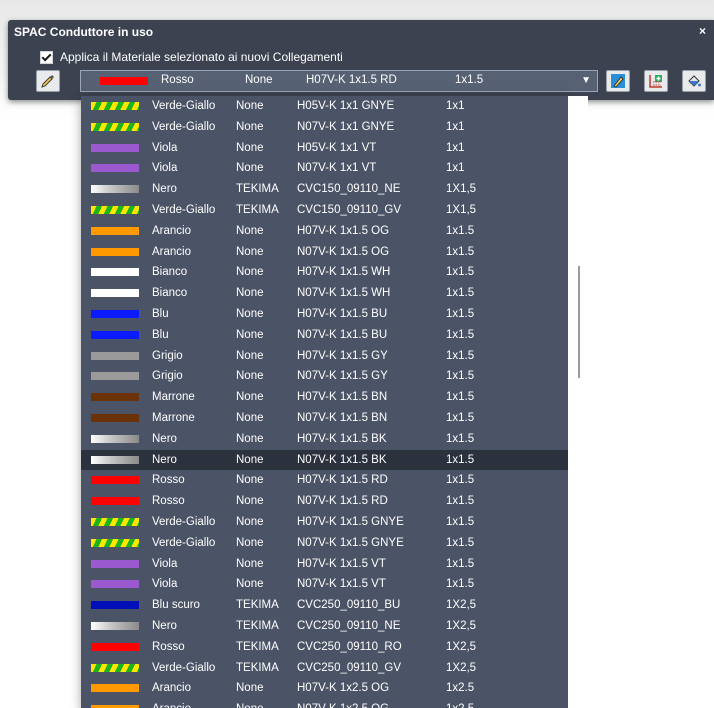  I want to click on list-scrollbar, so click(578, 402).